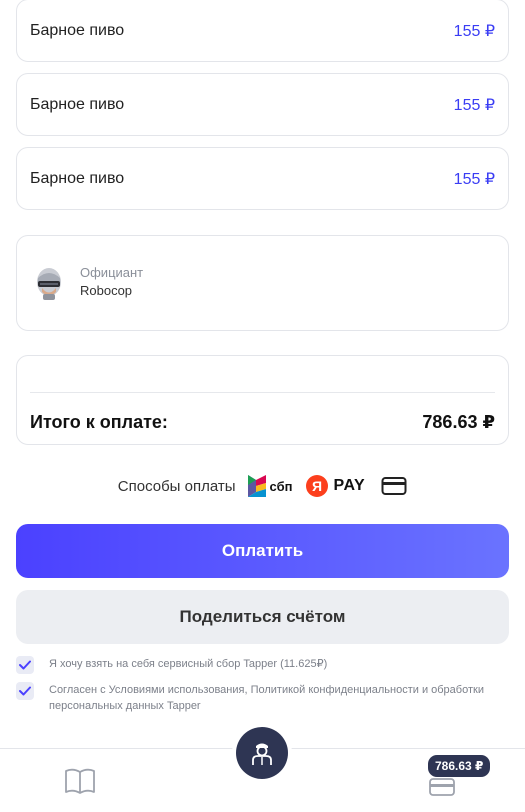 The height and width of the screenshot is (812, 525). I want to click on terms-checkbox, so click(25, 691).